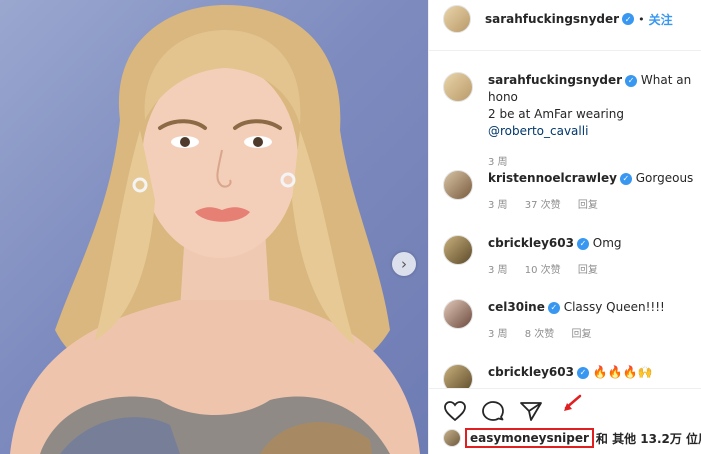 The width and height of the screenshot is (701, 454). What do you see at coordinates (648, 438) in the screenshot?
I see `liked-by-others: 和 其他 13.2万 位用户` at bounding box center [648, 438].